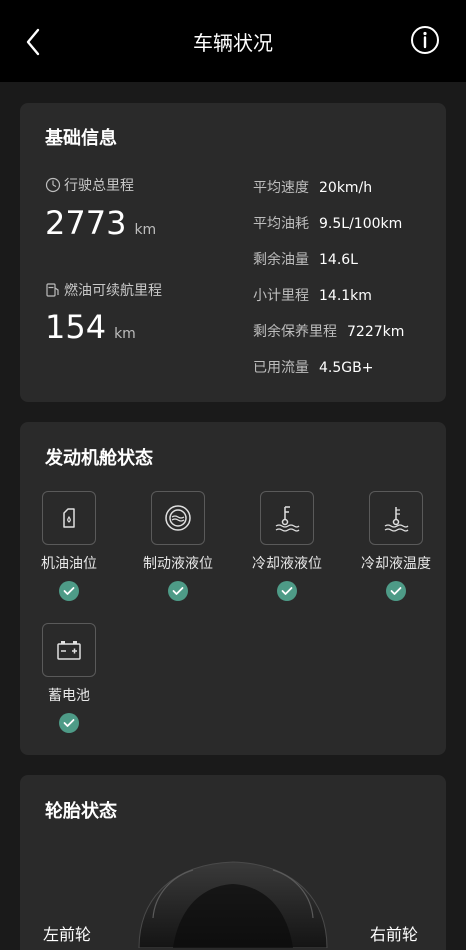 The image size is (466, 950). Describe the element at coordinates (346, 188) in the screenshot. I see `stat-value: 20km/h` at that location.